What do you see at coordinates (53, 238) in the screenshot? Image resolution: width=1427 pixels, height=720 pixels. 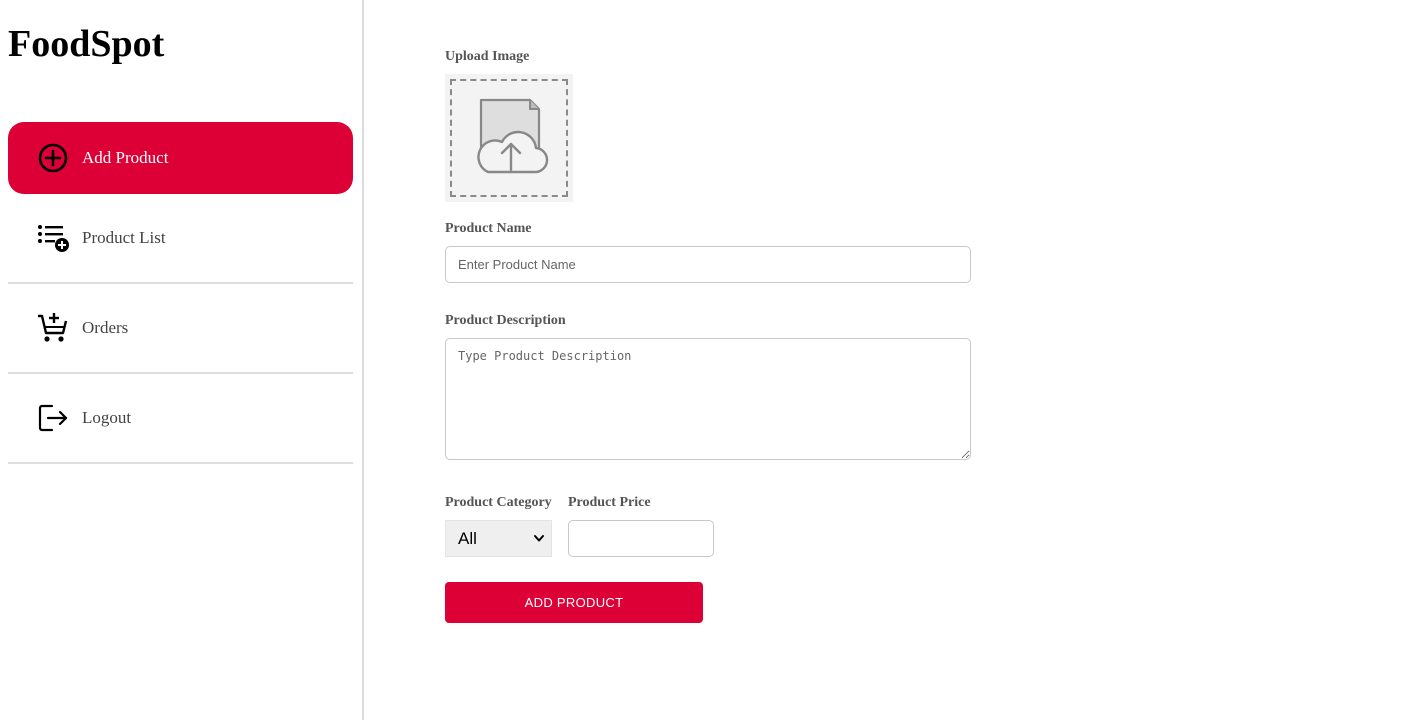 I see `list-add-icon` at bounding box center [53, 238].